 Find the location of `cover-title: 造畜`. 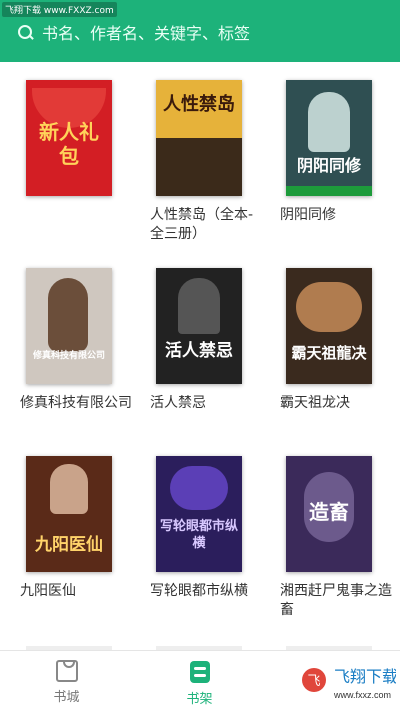

cover-title: 造畜 is located at coordinates (329, 512).